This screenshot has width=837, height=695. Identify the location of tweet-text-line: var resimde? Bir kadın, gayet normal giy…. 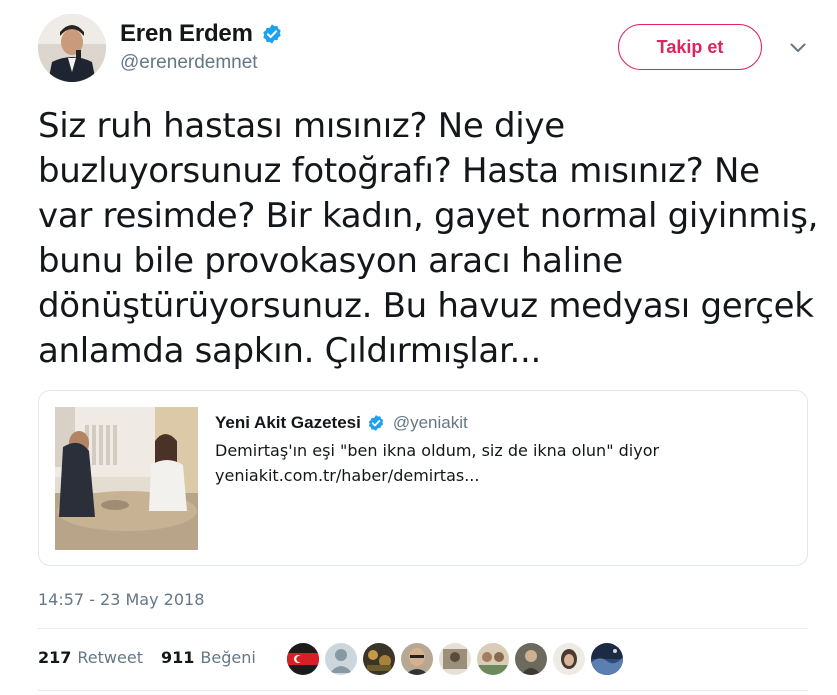
(428, 216).